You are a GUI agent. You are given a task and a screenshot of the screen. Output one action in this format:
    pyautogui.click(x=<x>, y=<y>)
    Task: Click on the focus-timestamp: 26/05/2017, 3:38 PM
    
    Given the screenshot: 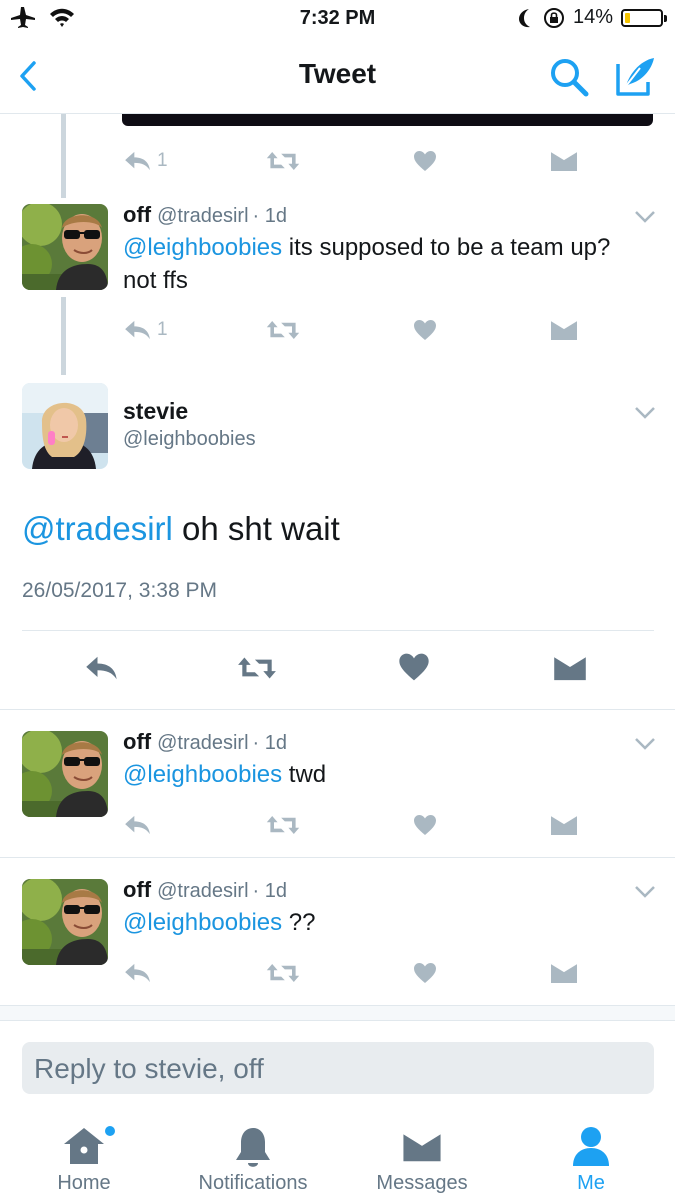 What is the action you would take?
    pyautogui.click(x=119, y=590)
    